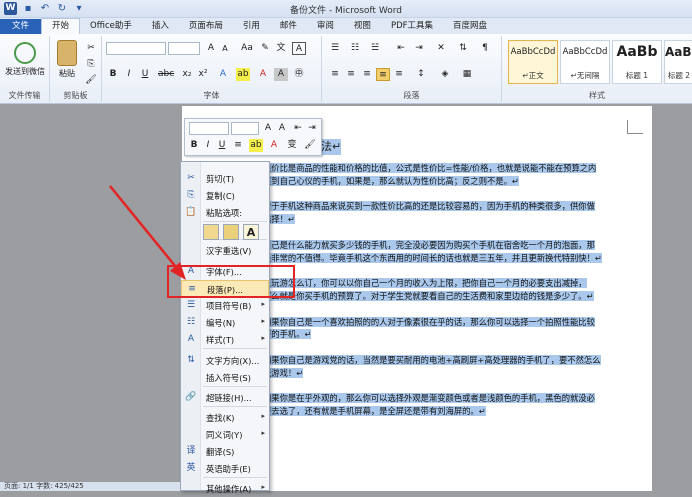 The image size is (692, 497). What do you see at coordinates (256, 145) in the screenshot?
I see `mini-highlight-icon: ab` at bounding box center [256, 145].